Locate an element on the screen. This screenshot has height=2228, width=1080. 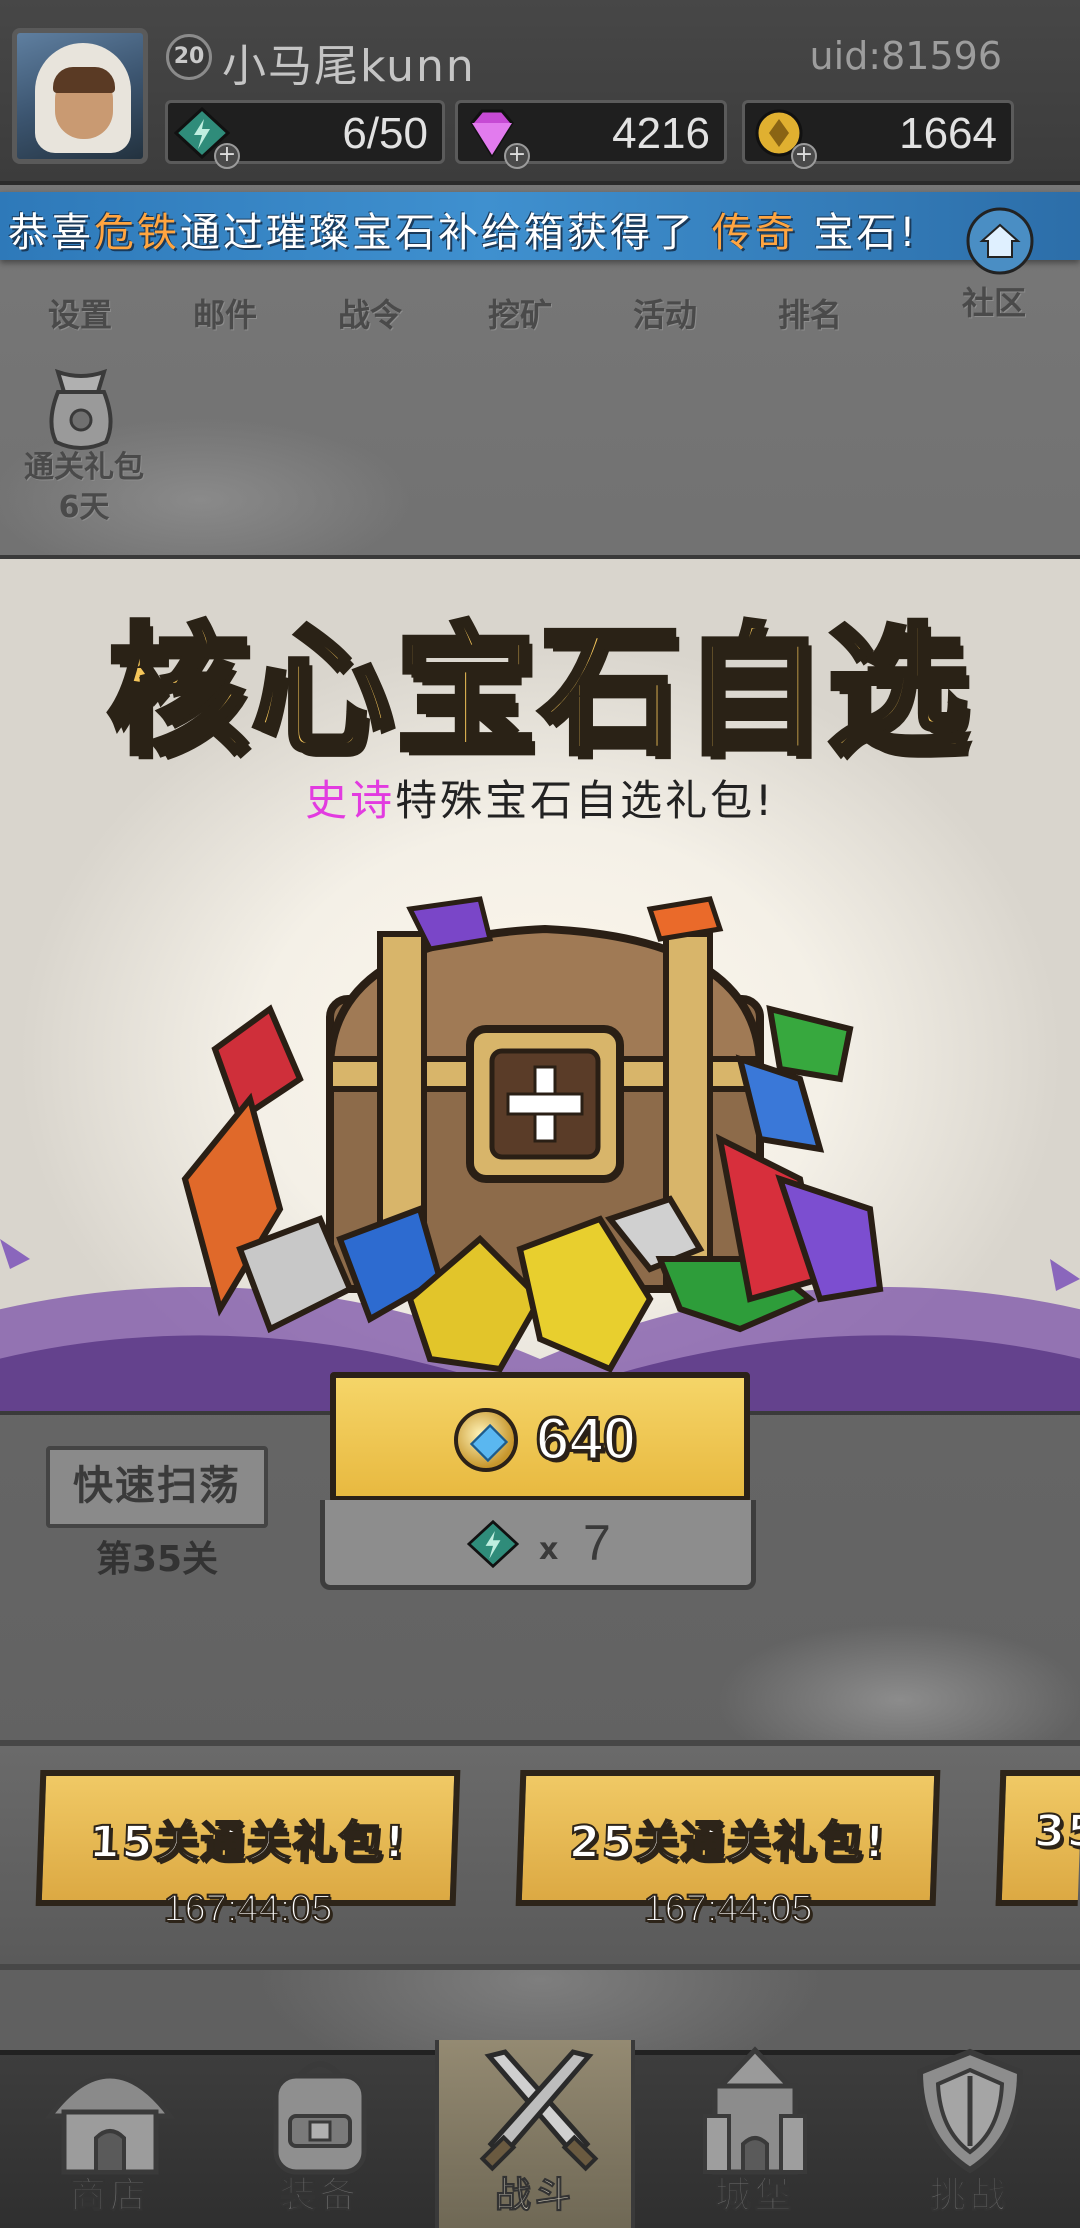
gold-value: 1664 is located at coordinates (948, 133).